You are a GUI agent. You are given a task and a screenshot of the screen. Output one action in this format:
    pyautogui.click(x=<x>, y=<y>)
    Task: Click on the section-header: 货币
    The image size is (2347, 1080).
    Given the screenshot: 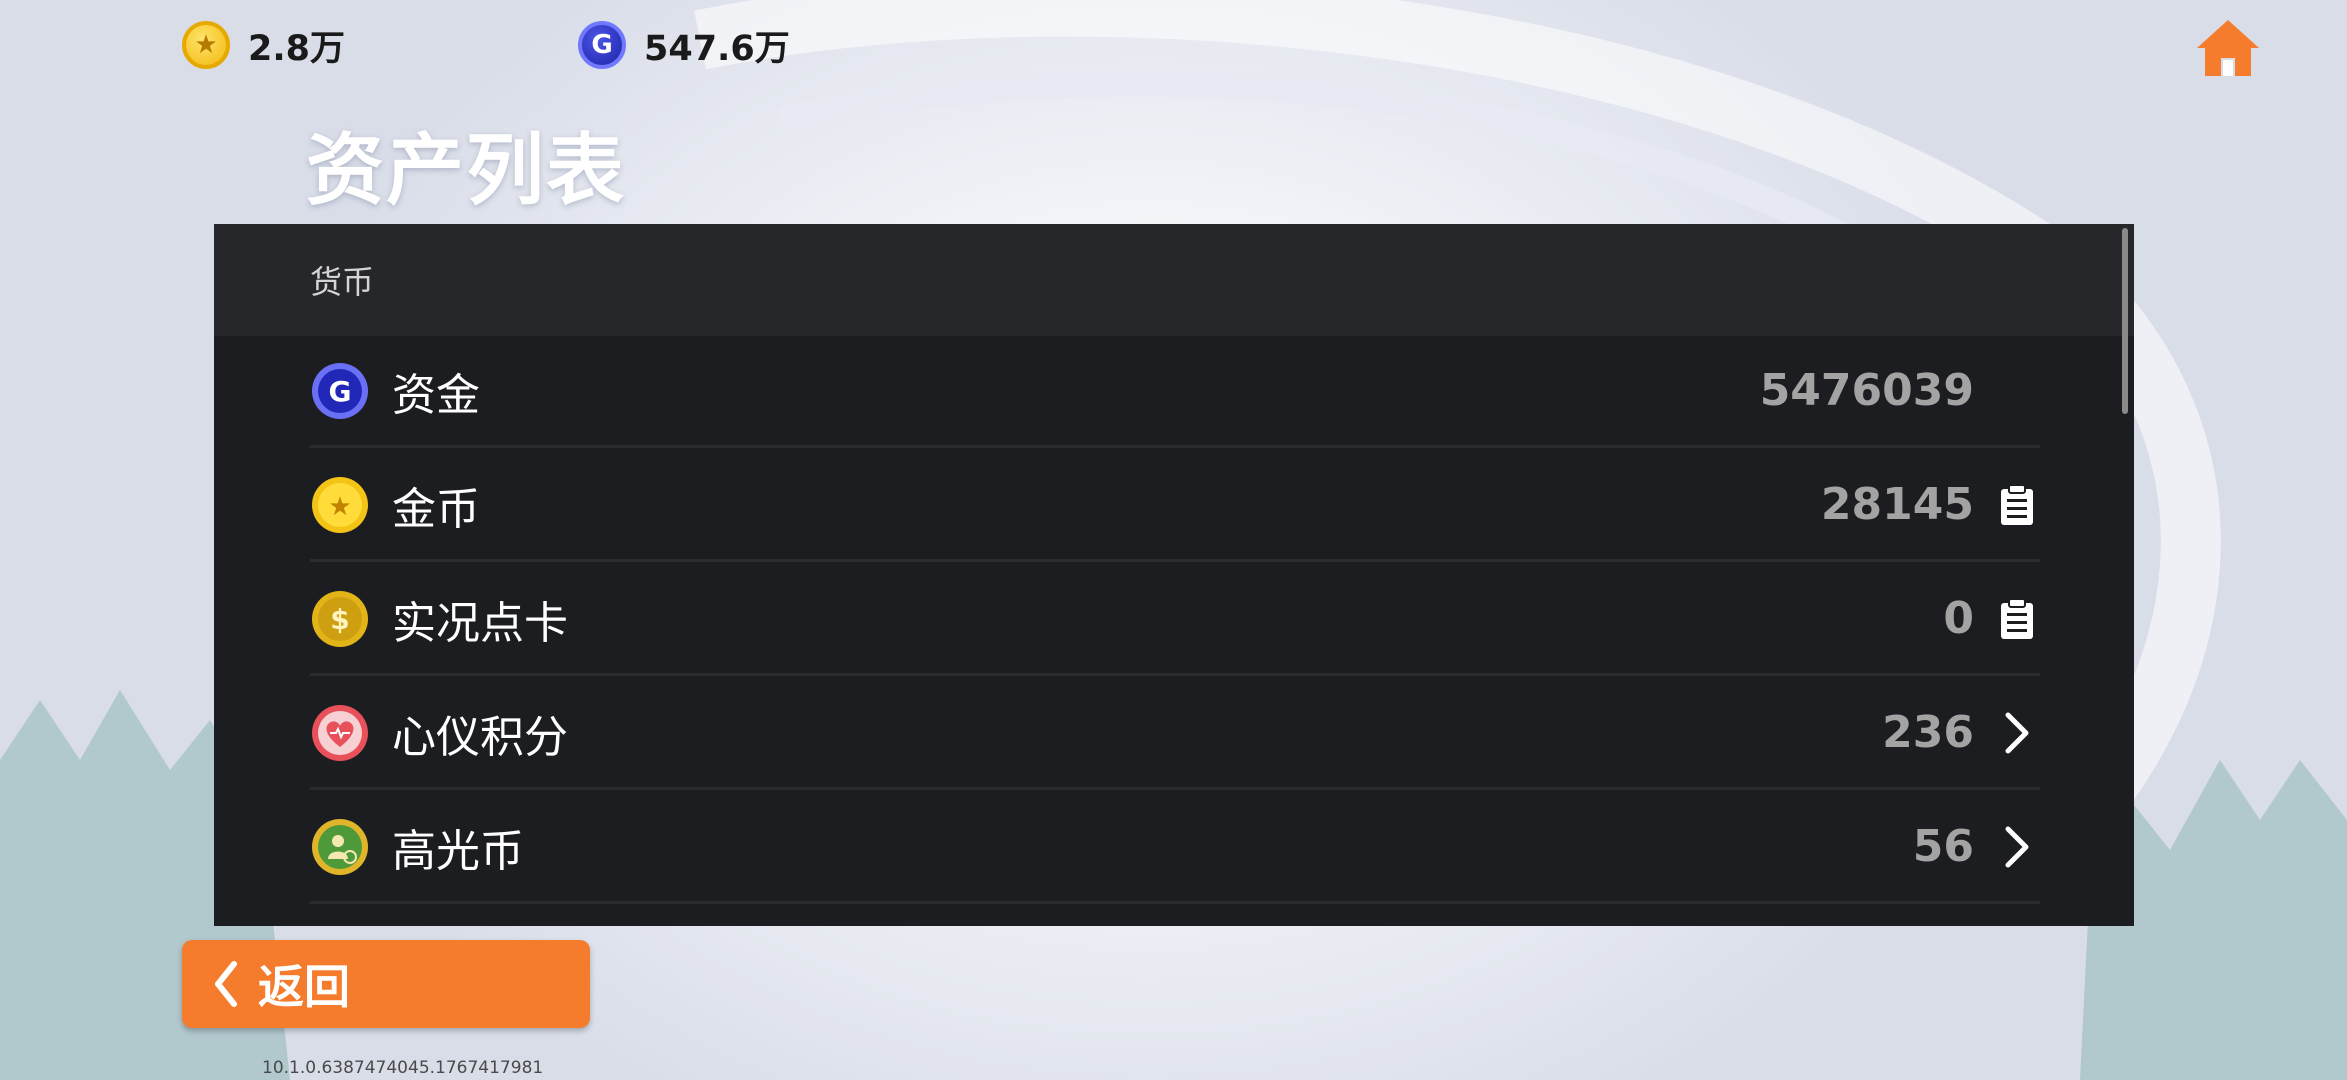 What is the action you would take?
    pyautogui.click(x=1174, y=280)
    